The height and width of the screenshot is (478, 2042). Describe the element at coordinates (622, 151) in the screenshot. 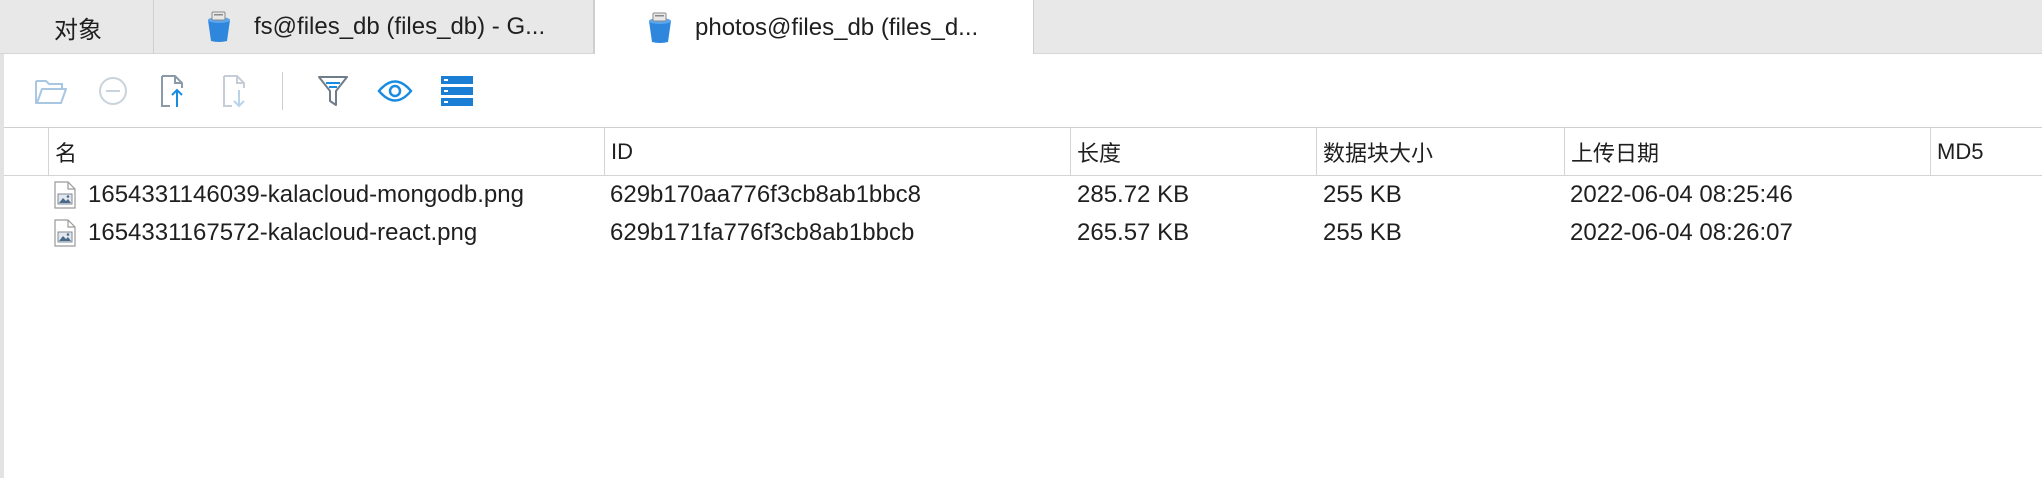

I see `column-header-id-label: ID` at that location.